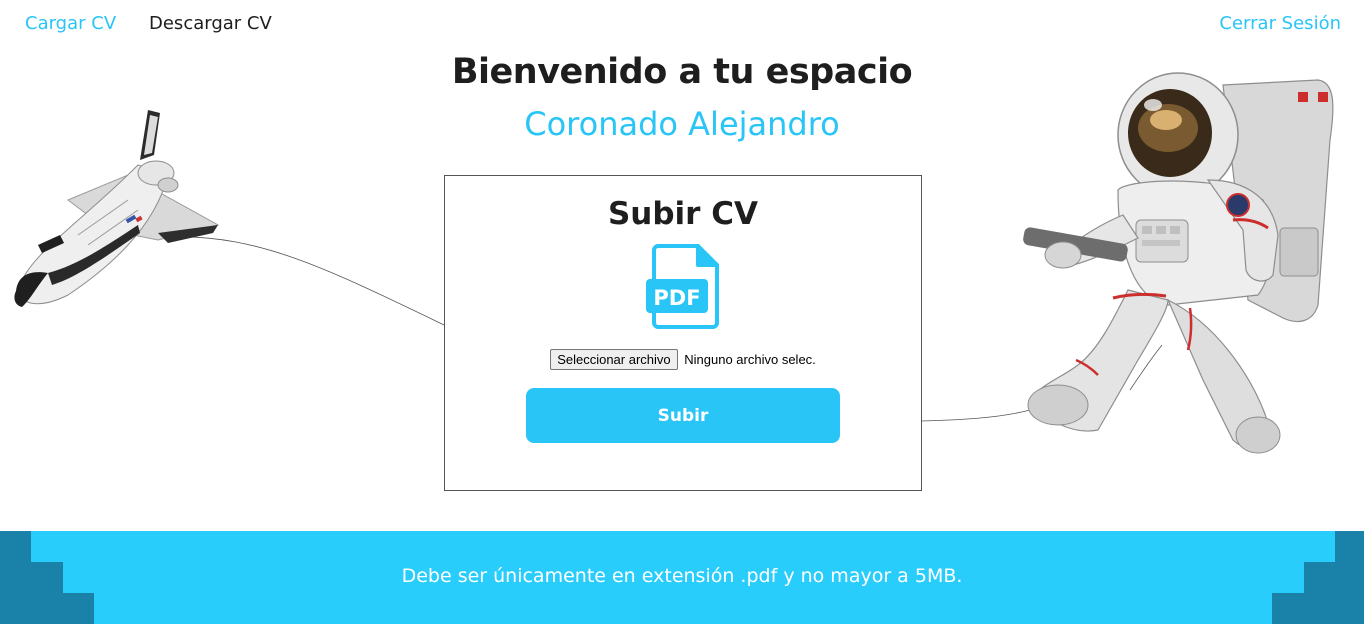 The height and width of the screenshot is (624, 1364). I want to click on nav-upload-cv-link: Cargar CV, so click(70, 24).